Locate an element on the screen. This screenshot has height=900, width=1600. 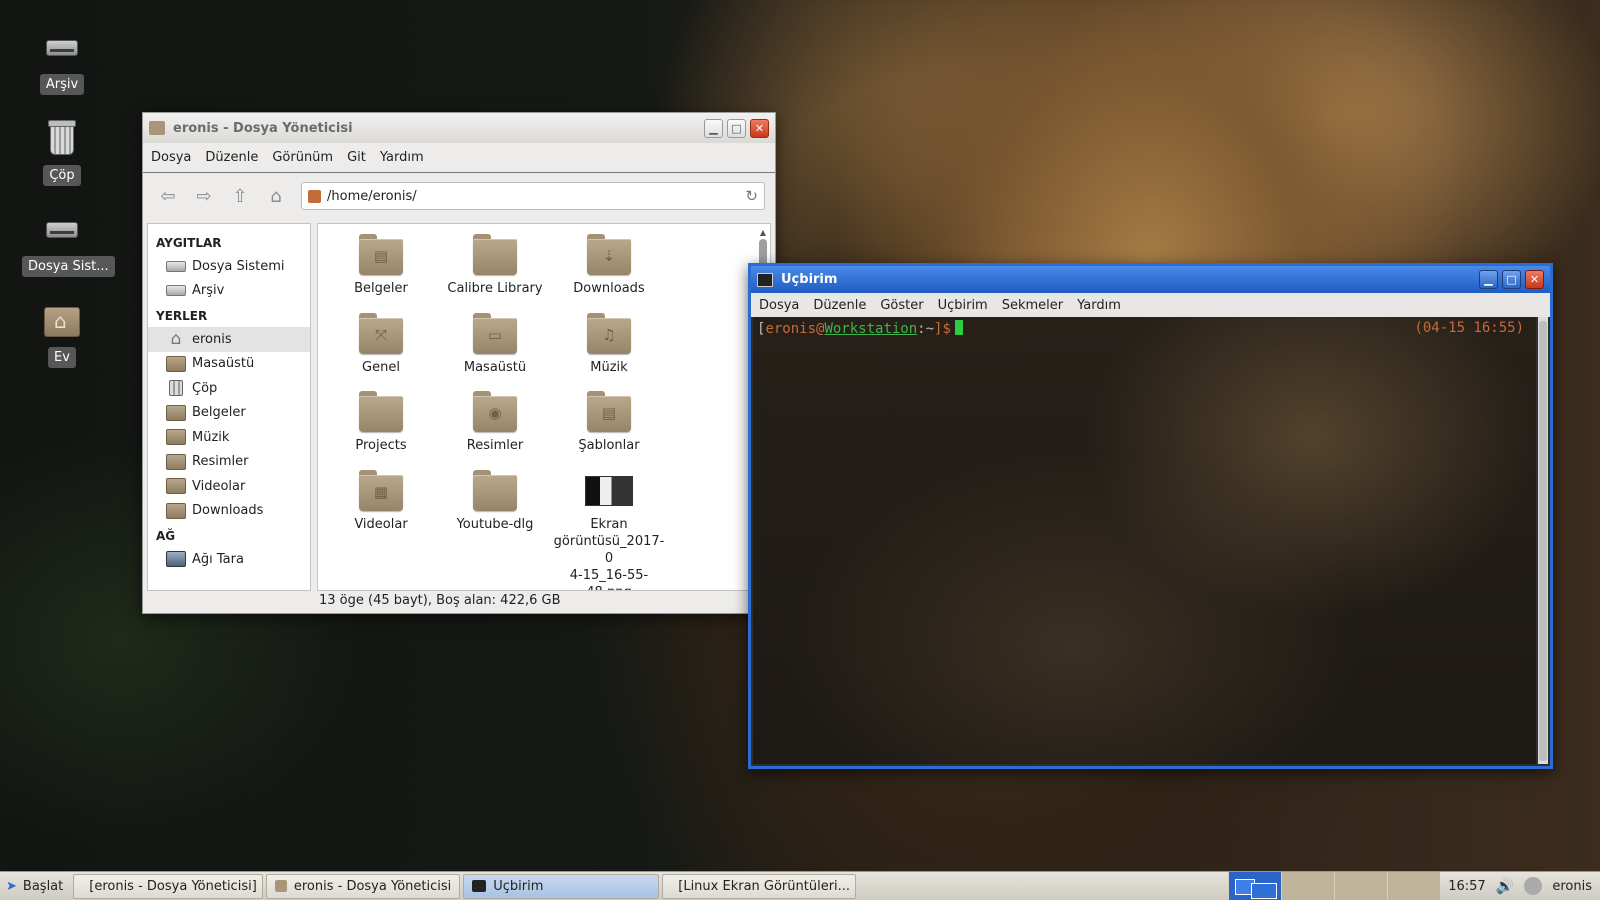
trash-icon is located at coordinates (176, 388).